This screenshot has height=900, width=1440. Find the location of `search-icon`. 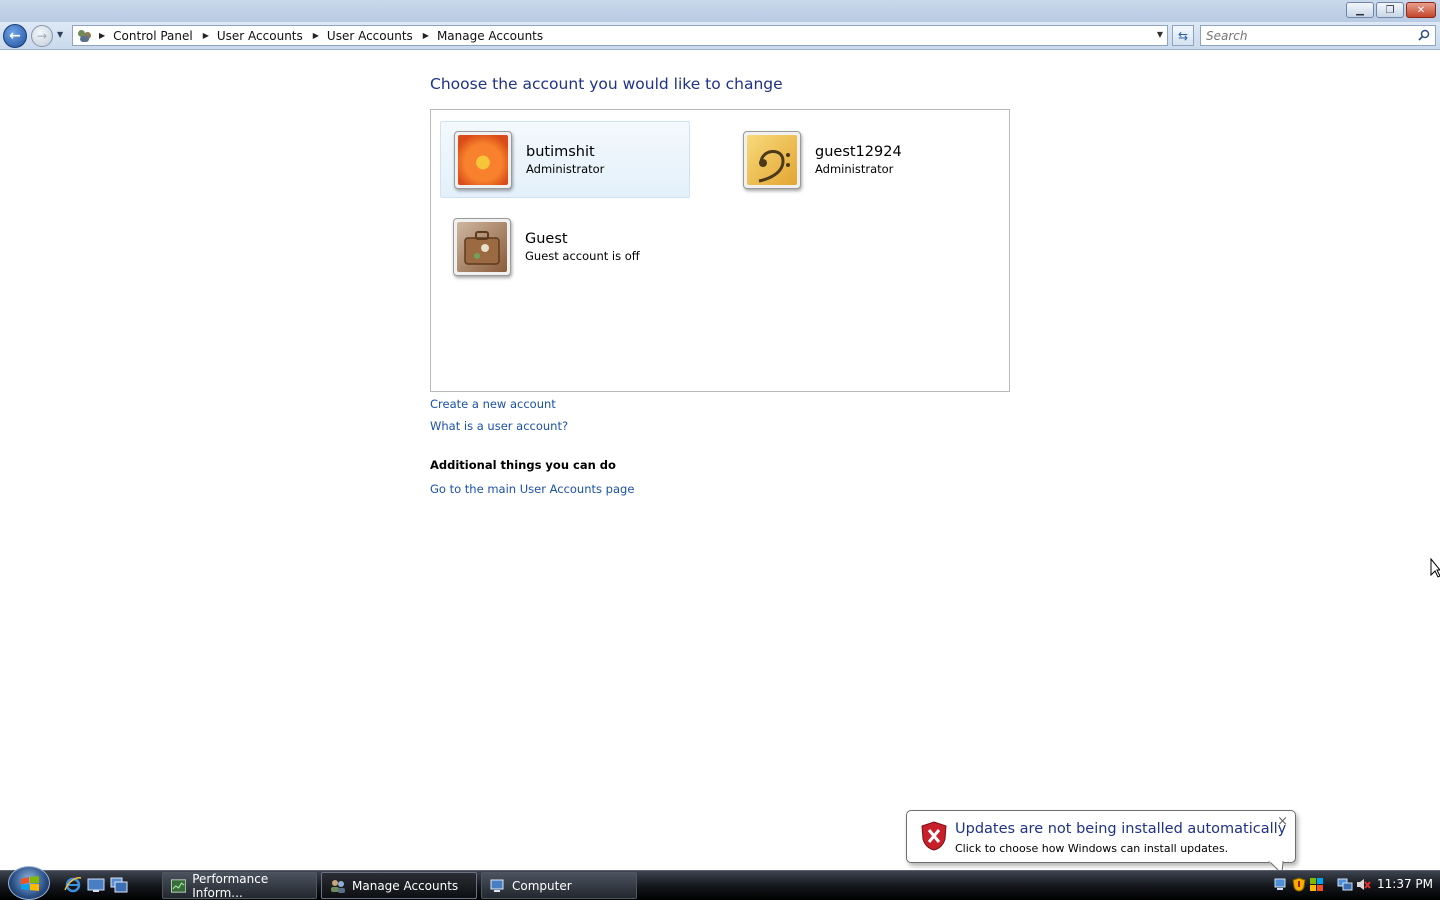

search-icon is located at coordinates (1424, 35).